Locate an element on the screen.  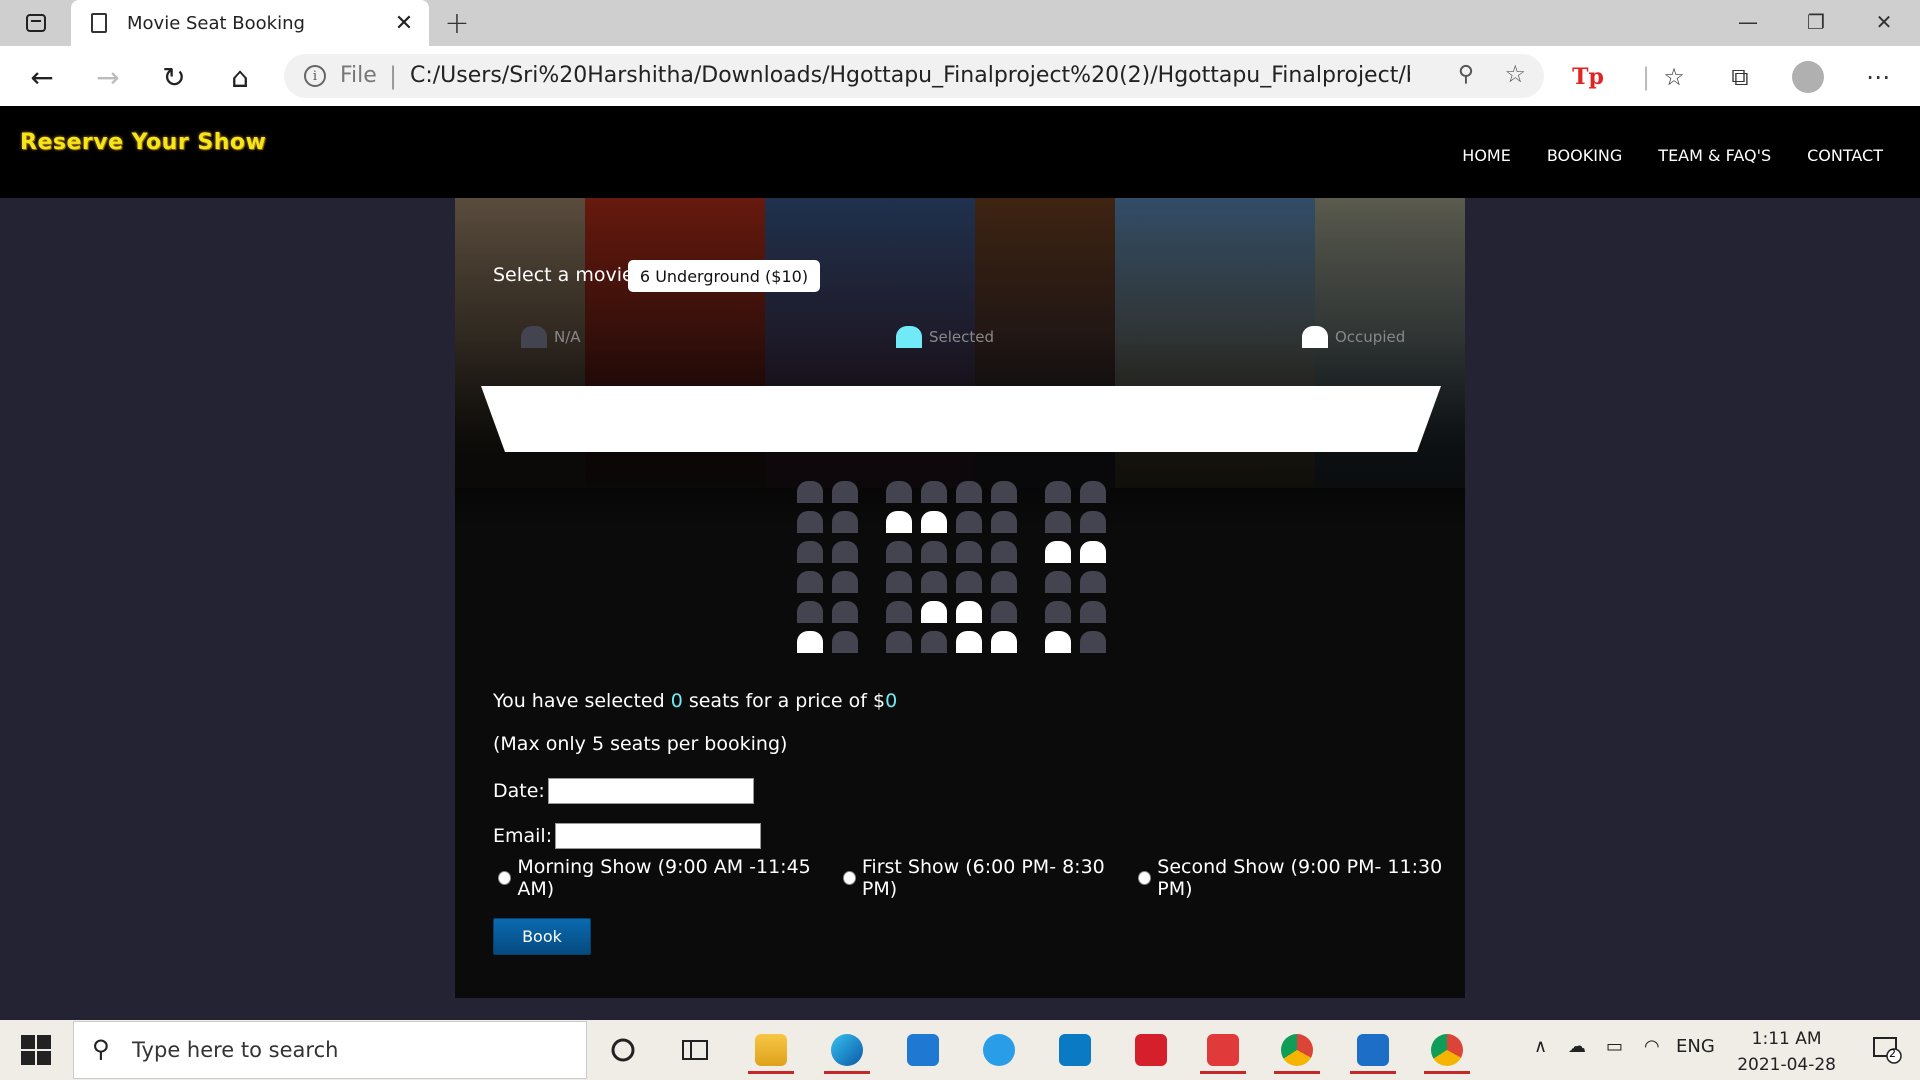
show-hidden-icons-icon: ∧ is located at coordinates (1540, 1046).